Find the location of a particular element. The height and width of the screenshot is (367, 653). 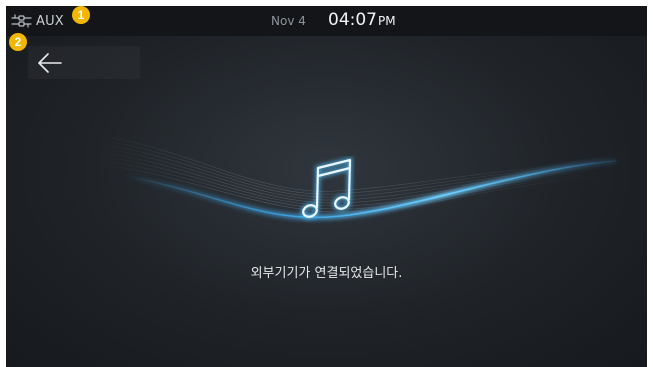

back-arrow-icon is located at coordinates (50, 63).